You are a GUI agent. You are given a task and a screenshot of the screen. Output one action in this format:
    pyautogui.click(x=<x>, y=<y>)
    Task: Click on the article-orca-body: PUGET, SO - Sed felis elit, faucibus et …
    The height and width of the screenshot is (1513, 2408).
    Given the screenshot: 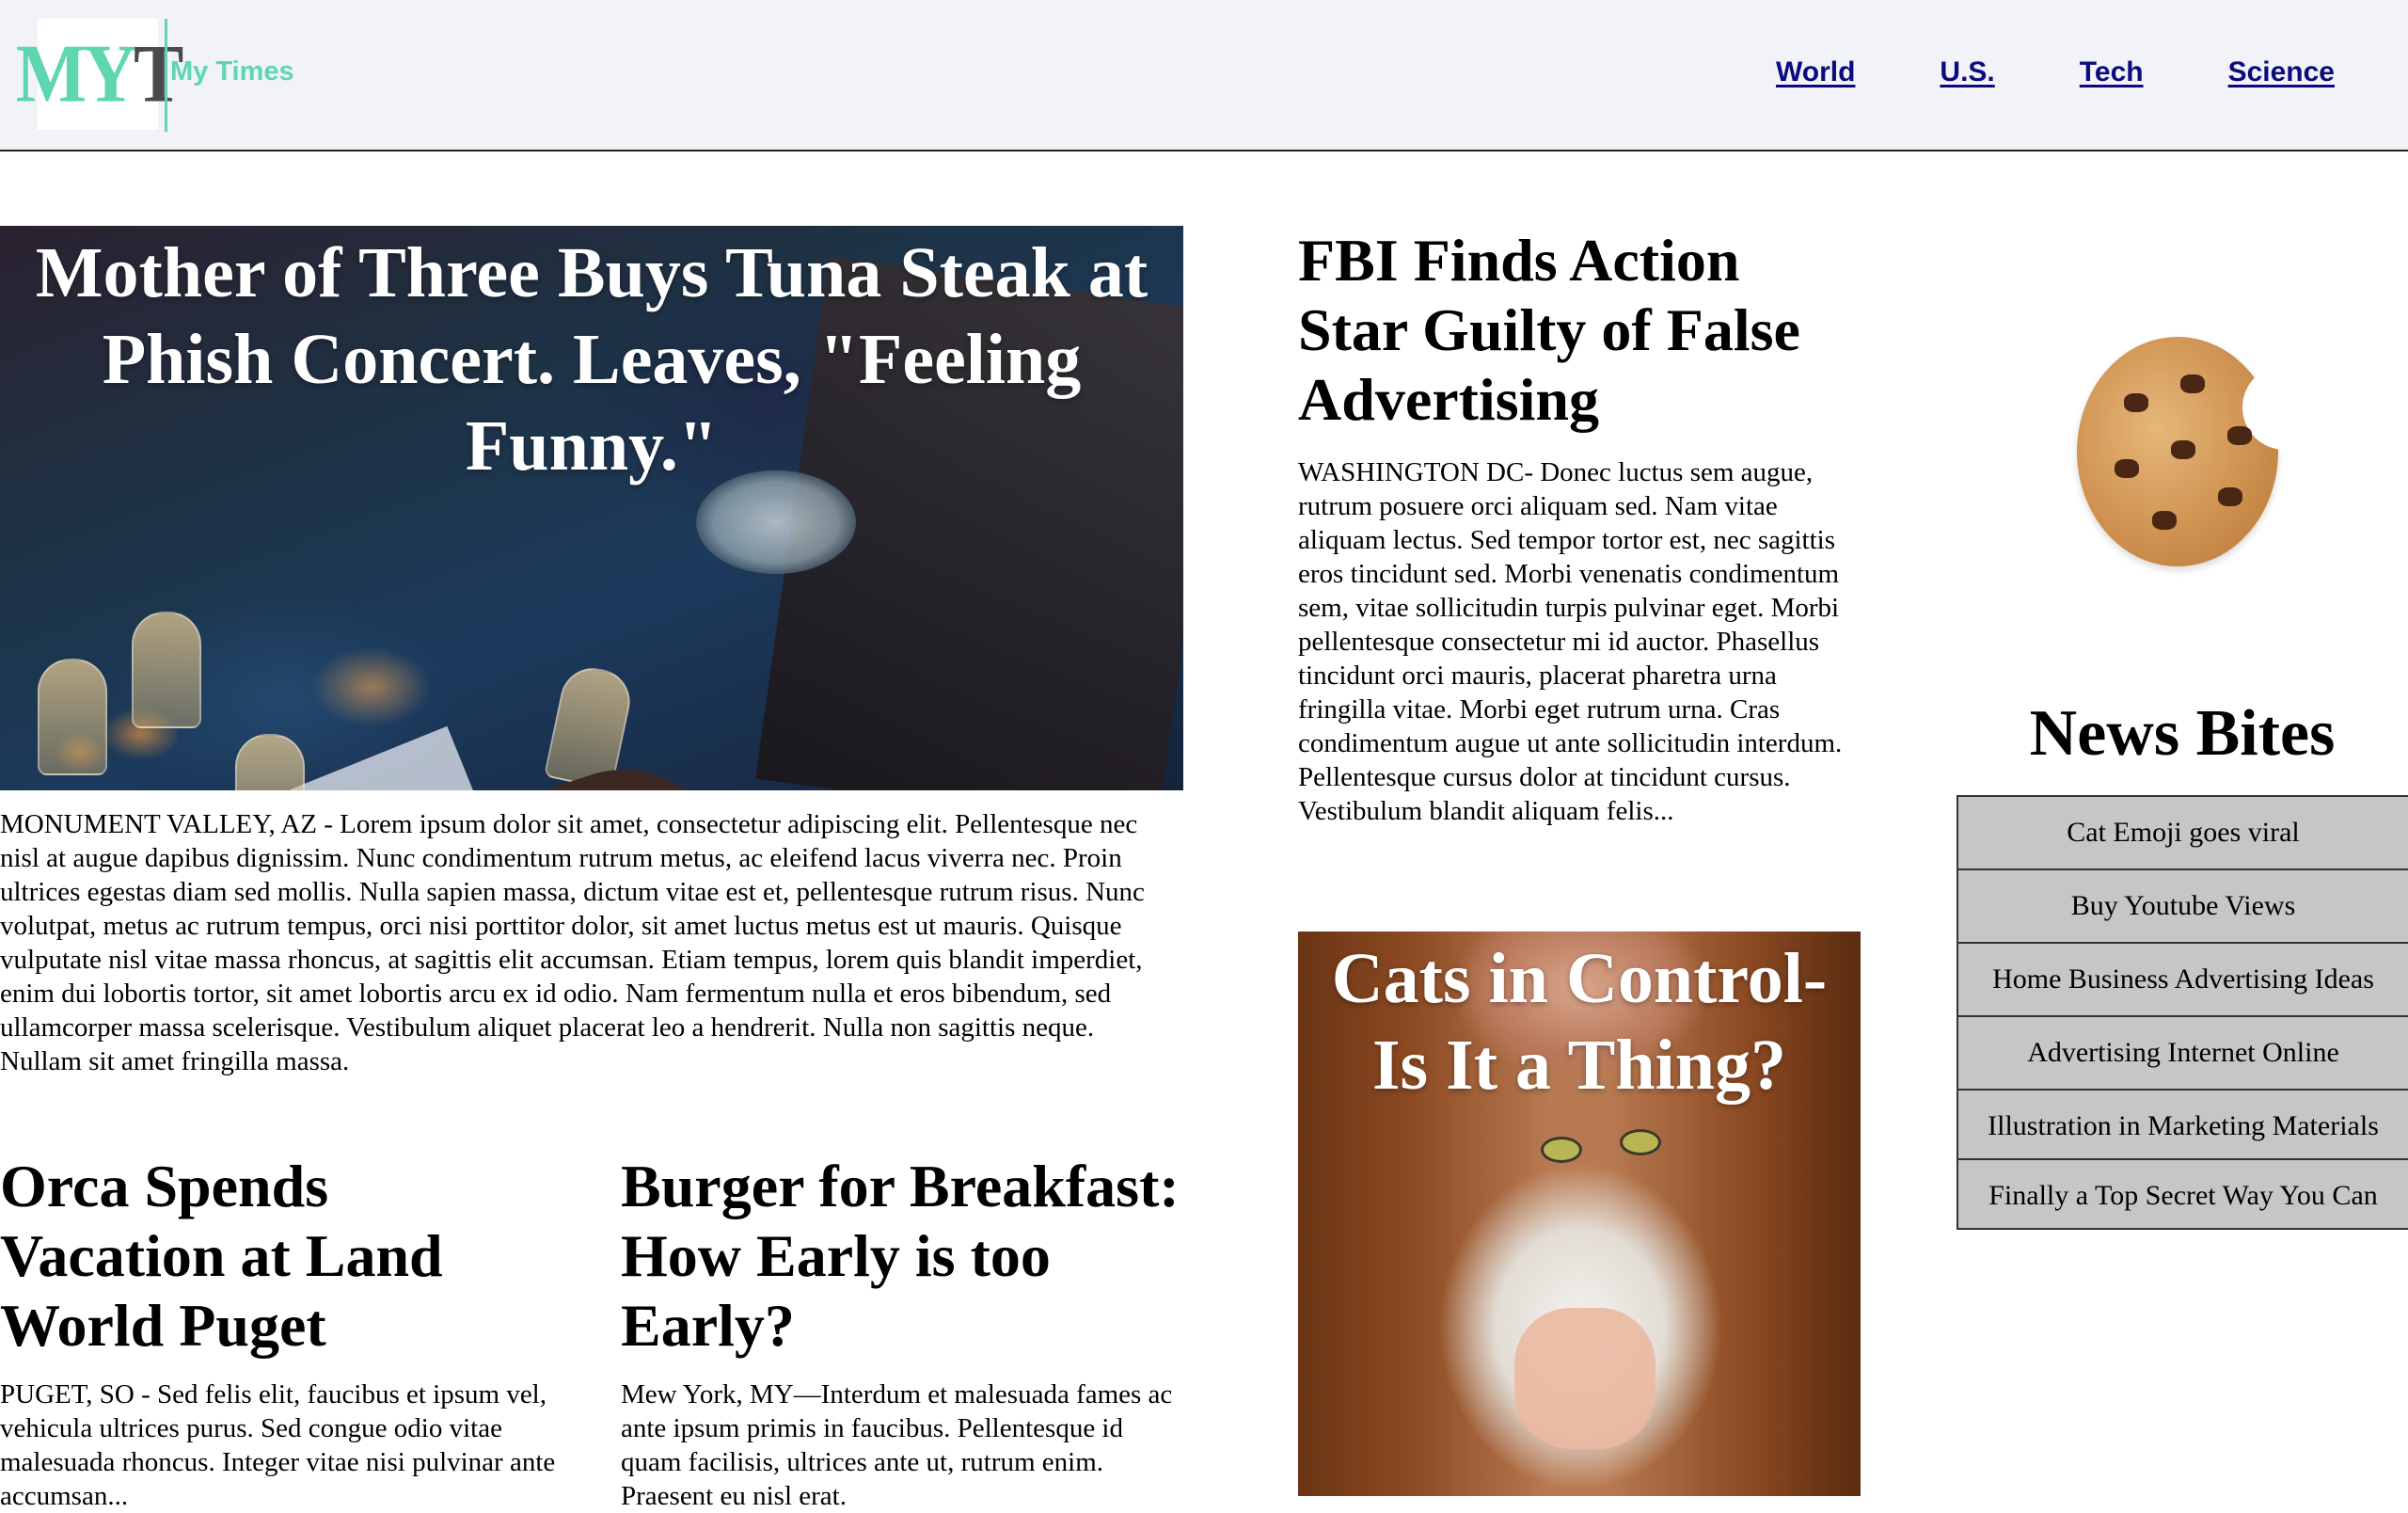 What is the action you would take?
    pyautogui.click(x=278, y=1445)
    